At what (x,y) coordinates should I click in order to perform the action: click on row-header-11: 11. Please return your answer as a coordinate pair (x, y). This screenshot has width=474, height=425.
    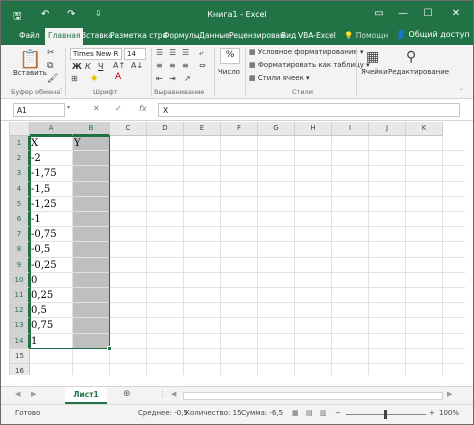
    Looking at the image, I should click on (20, 296).